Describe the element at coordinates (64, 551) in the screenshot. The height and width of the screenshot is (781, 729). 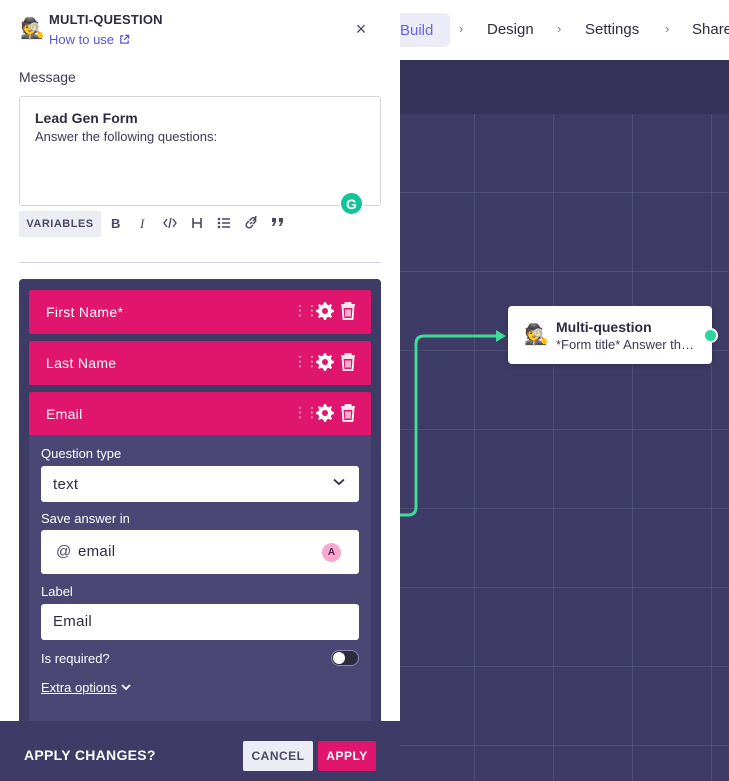
I see `at-icon: @` at that location.